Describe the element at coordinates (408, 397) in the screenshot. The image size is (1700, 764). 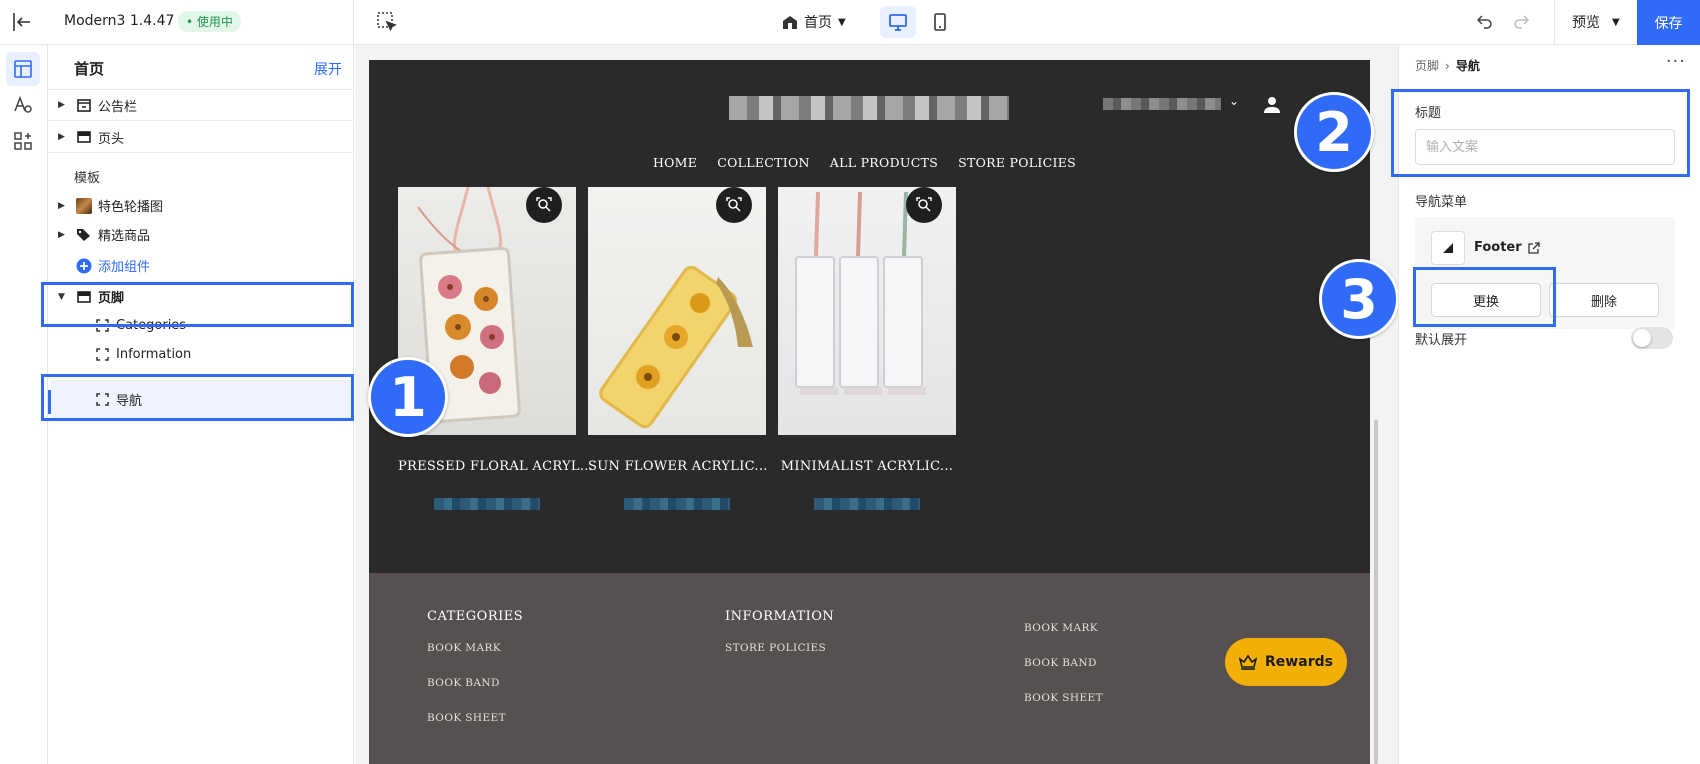
I see `step-badge-1: 1` at that location.